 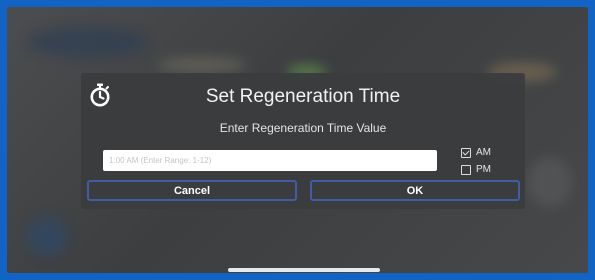 What do you see at coordinates (483, 152) in the screenshot?
I see `am-label: AM` at bounding box center [483, 152].